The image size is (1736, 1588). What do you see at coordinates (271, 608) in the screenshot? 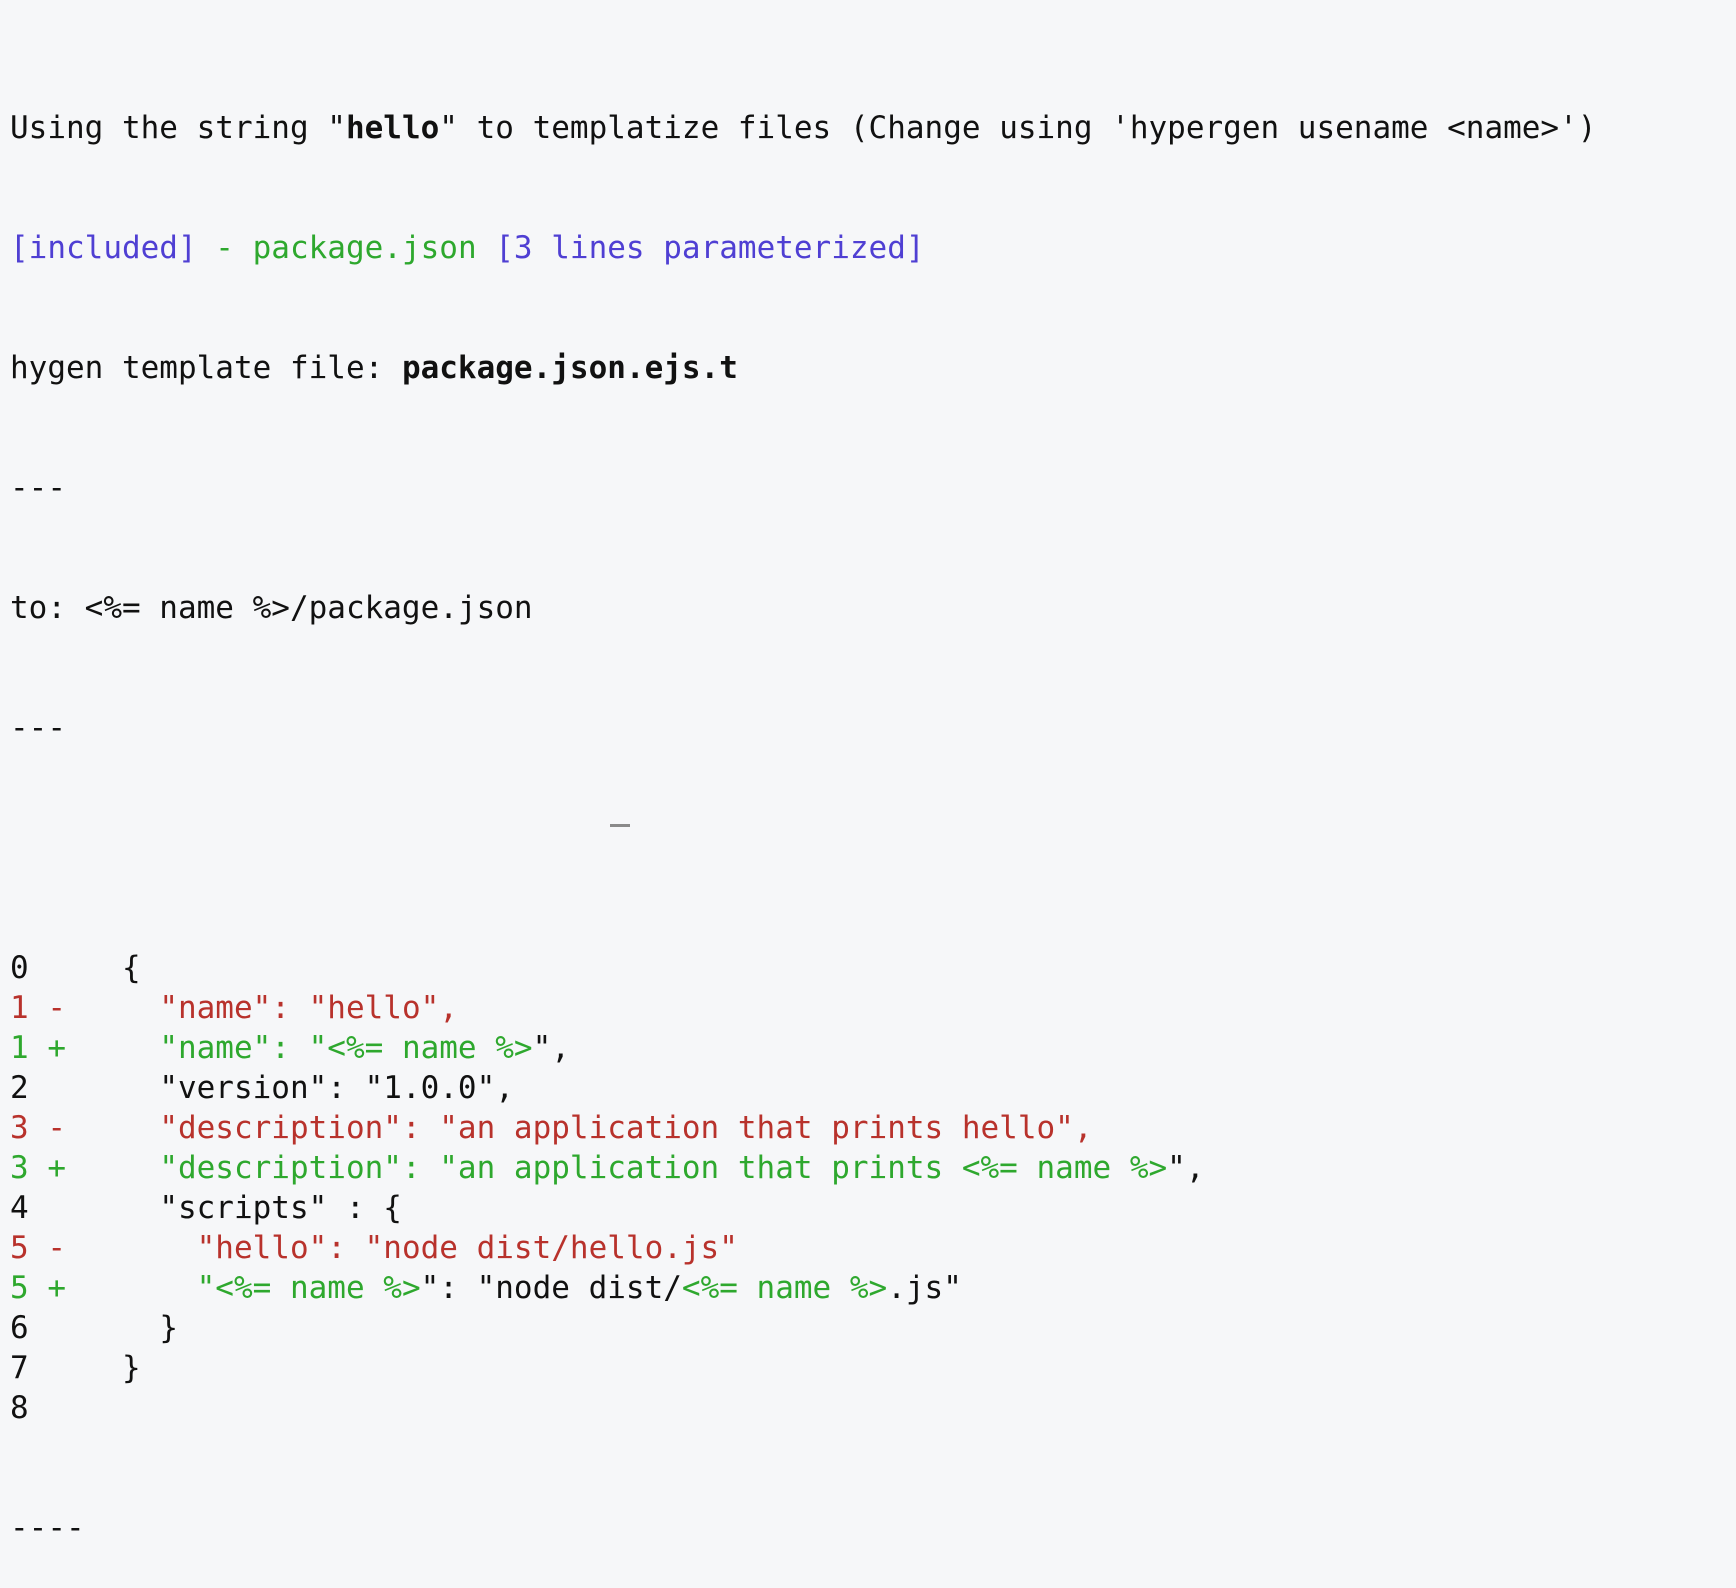
I see `frontmatter-to-line: to: <%= name %>/package.json` at bounding box center [271, 608].